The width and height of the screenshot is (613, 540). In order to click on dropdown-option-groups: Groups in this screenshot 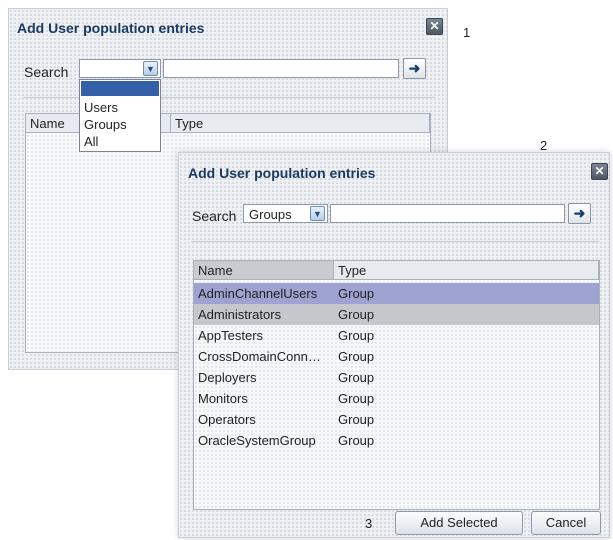, I will do `click(120, 124)`.